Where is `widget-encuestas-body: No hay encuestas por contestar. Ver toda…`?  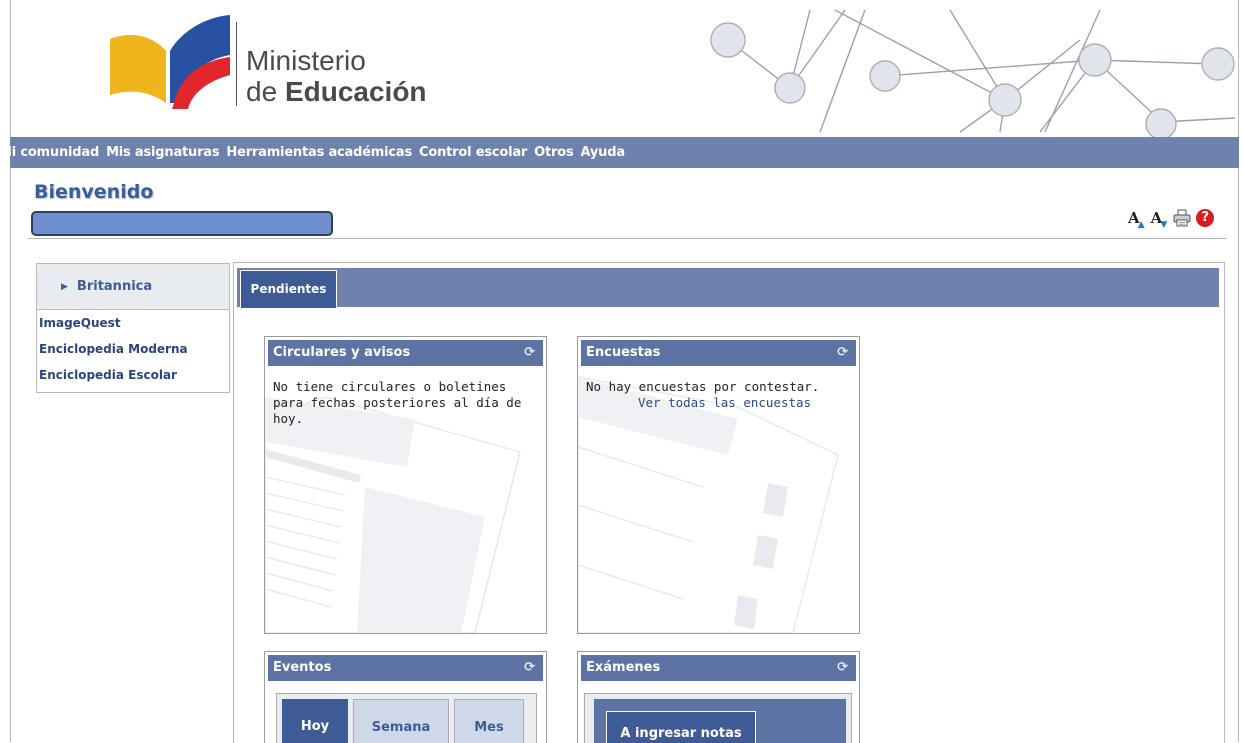
widget-encuestas-body: No hay encuestas por contestar. Ver toda… is located at coordinates (718, 395).